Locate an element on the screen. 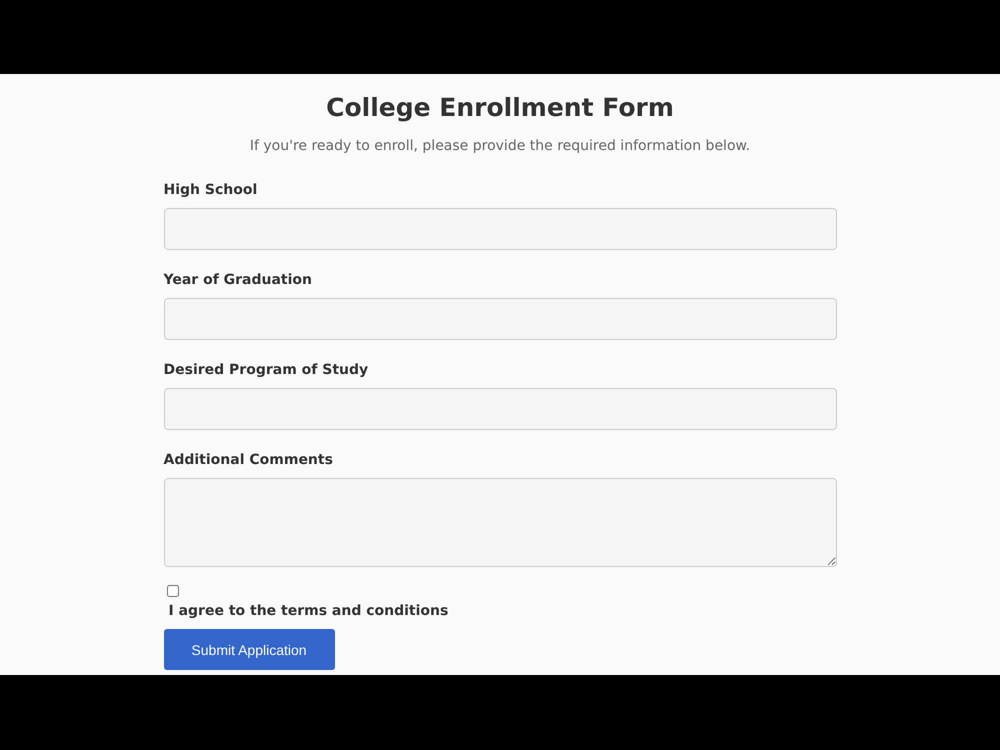 The width and height of the screenshot is (1000, 750). agree-label: I agree to the terms and conditions is located at coordinates (308, 611).